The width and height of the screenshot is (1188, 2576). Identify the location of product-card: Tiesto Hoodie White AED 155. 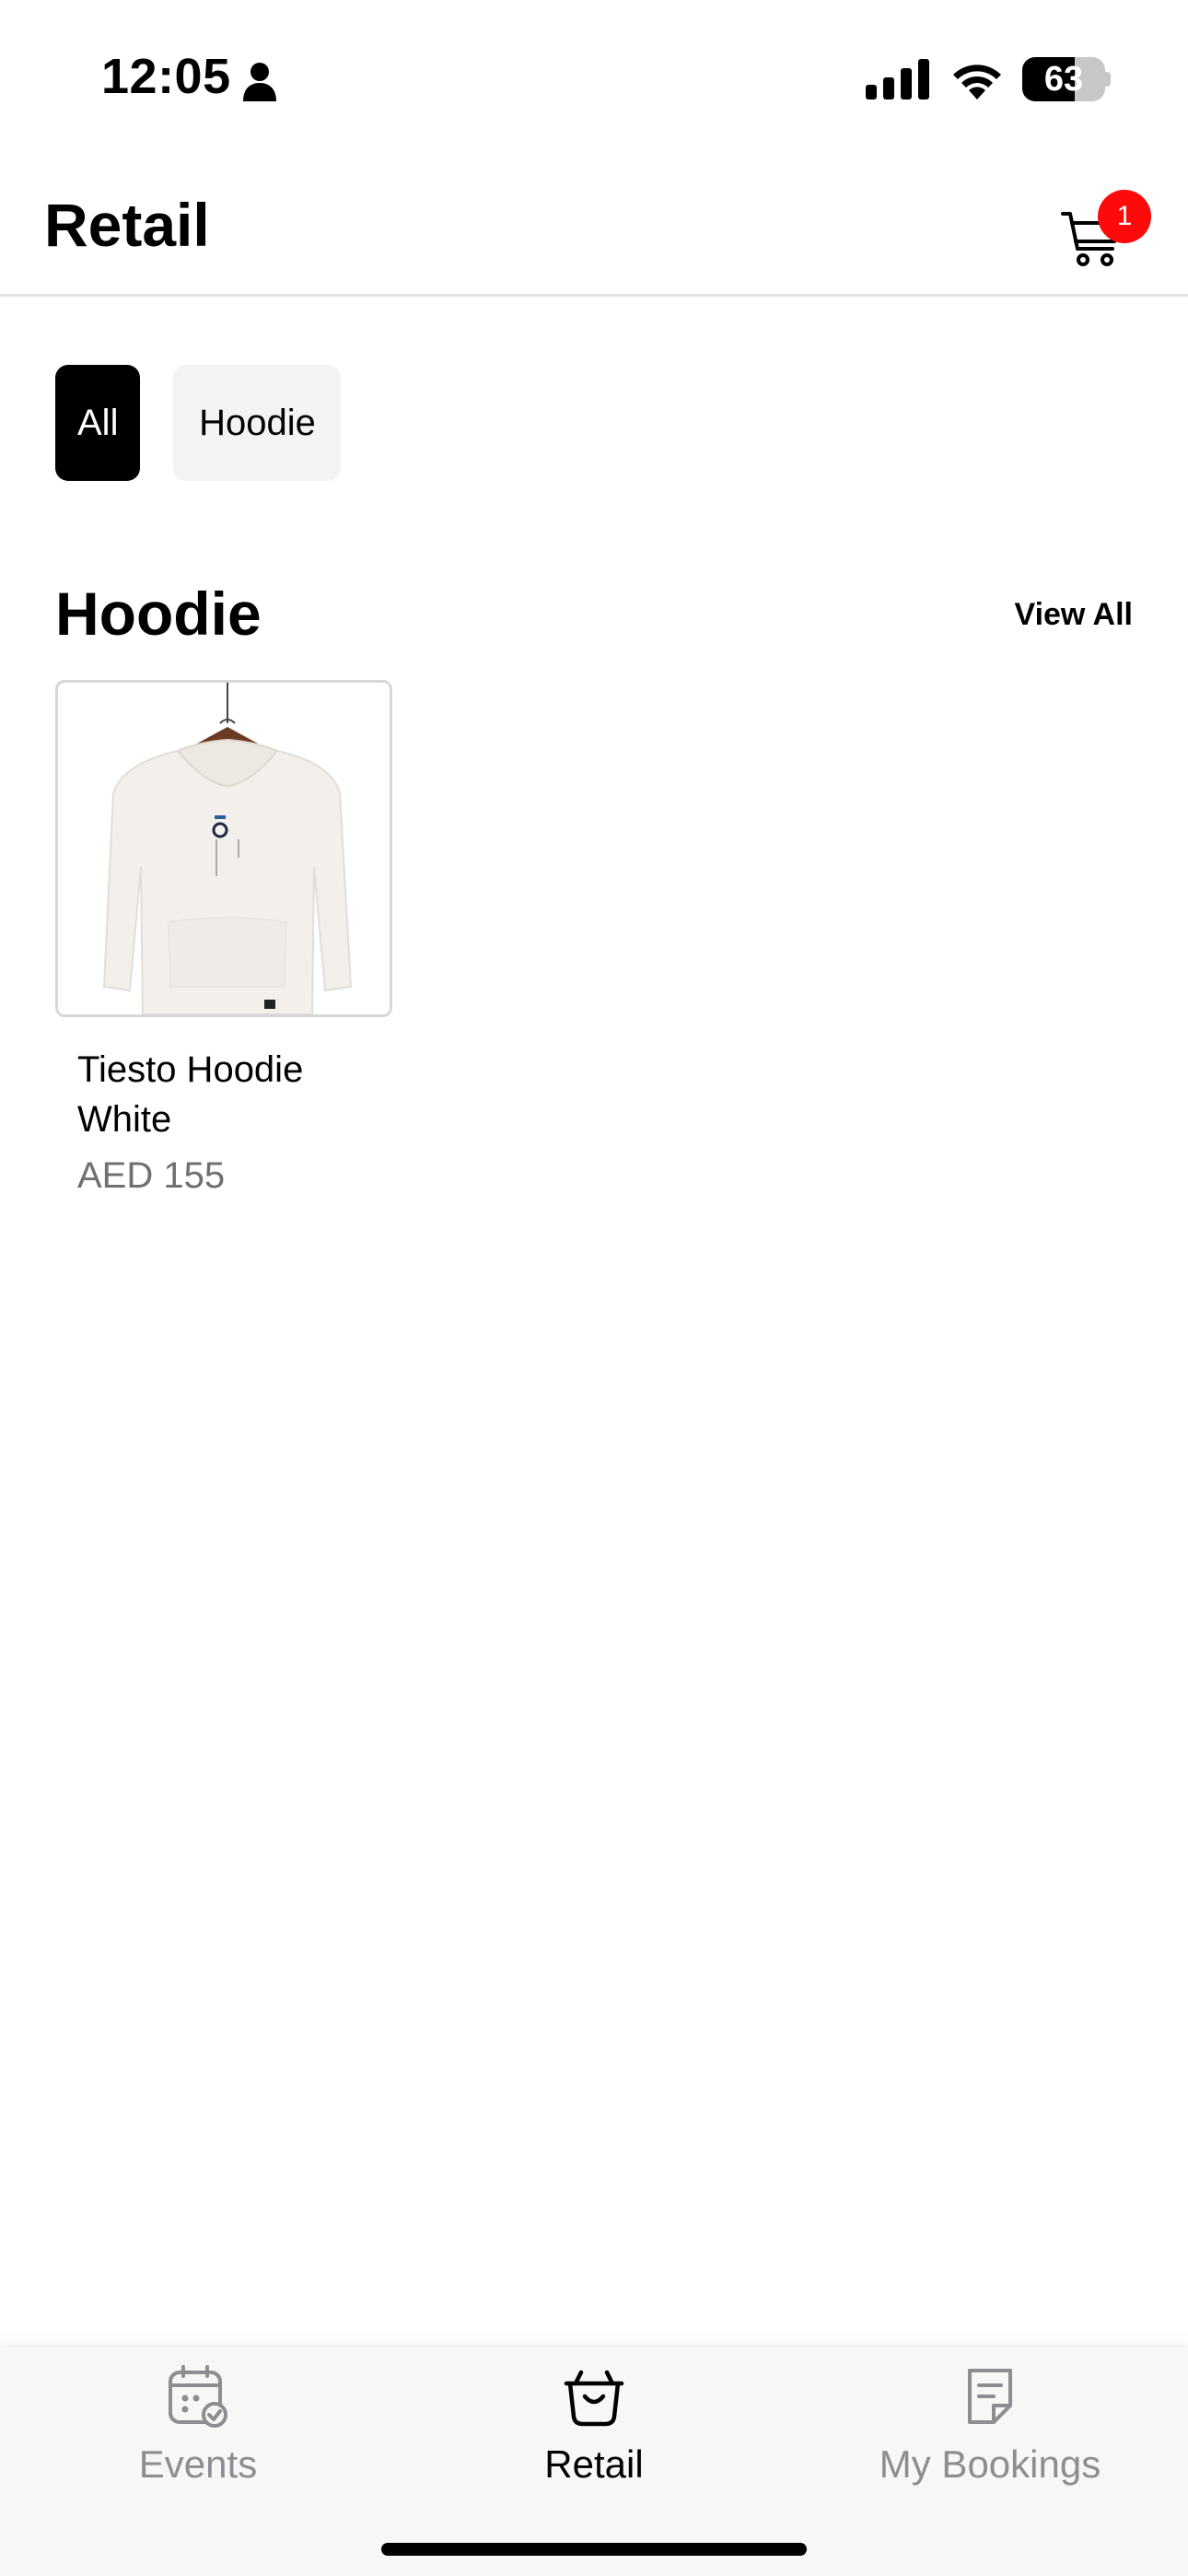
(223, 938).